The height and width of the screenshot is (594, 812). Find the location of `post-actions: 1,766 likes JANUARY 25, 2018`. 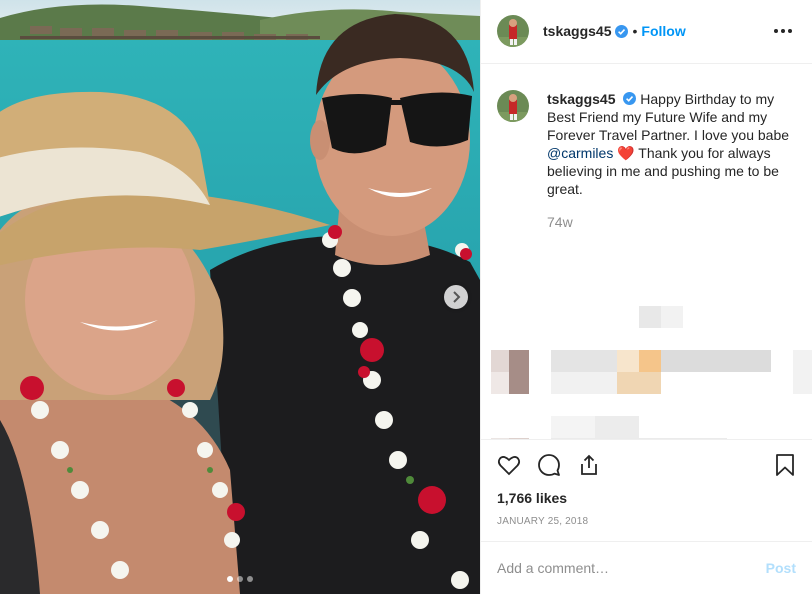

post-actions: 1,766 likes JANUARY 25, 2018 is located at coordinates (646, 490).